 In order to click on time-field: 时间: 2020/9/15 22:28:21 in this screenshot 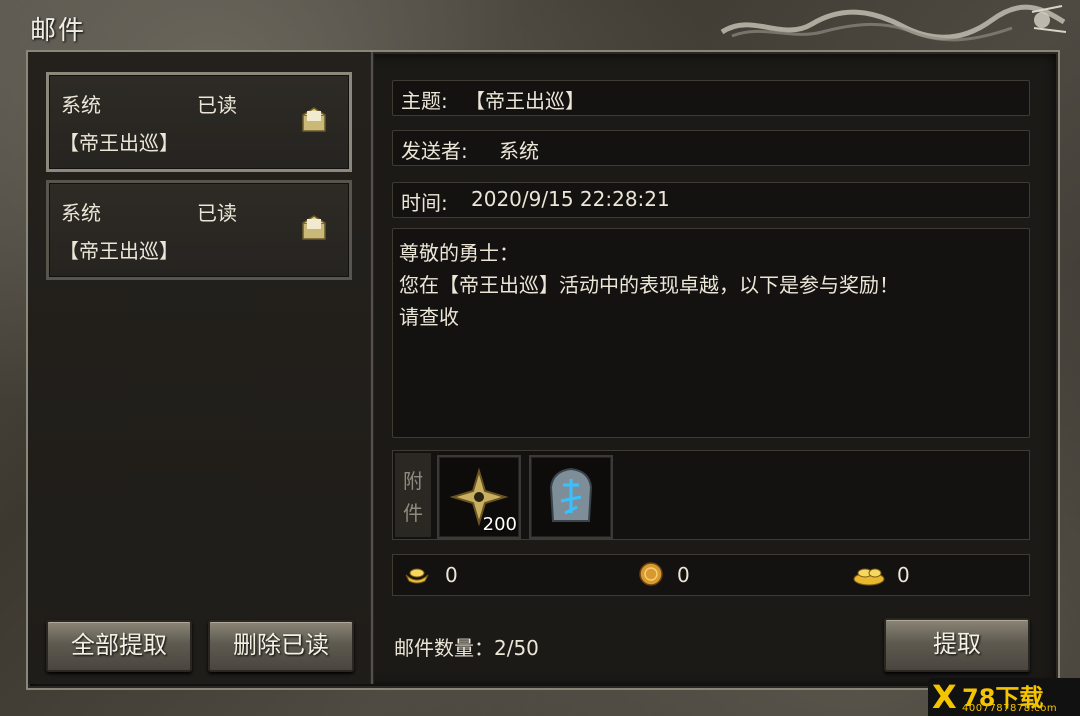, I will do `click(711, 200)`.